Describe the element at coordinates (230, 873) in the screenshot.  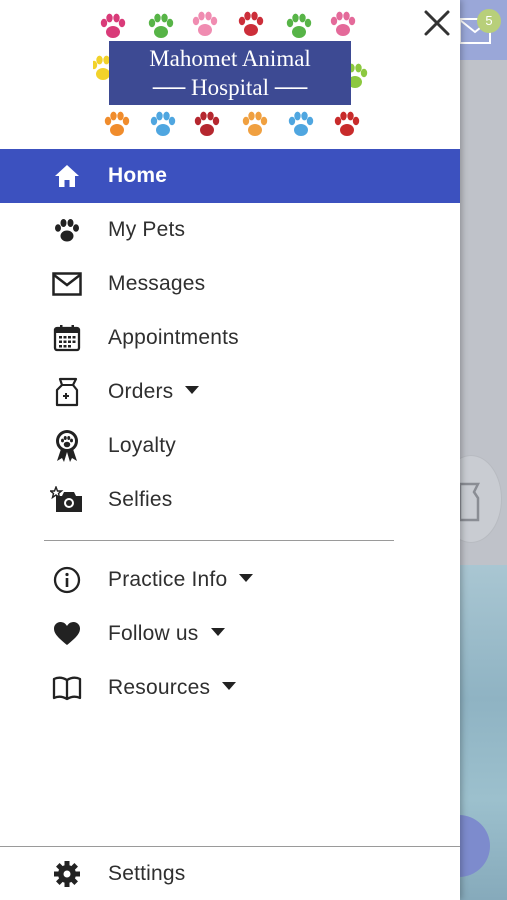
I see `menu-item-settings: Settings` at that location.